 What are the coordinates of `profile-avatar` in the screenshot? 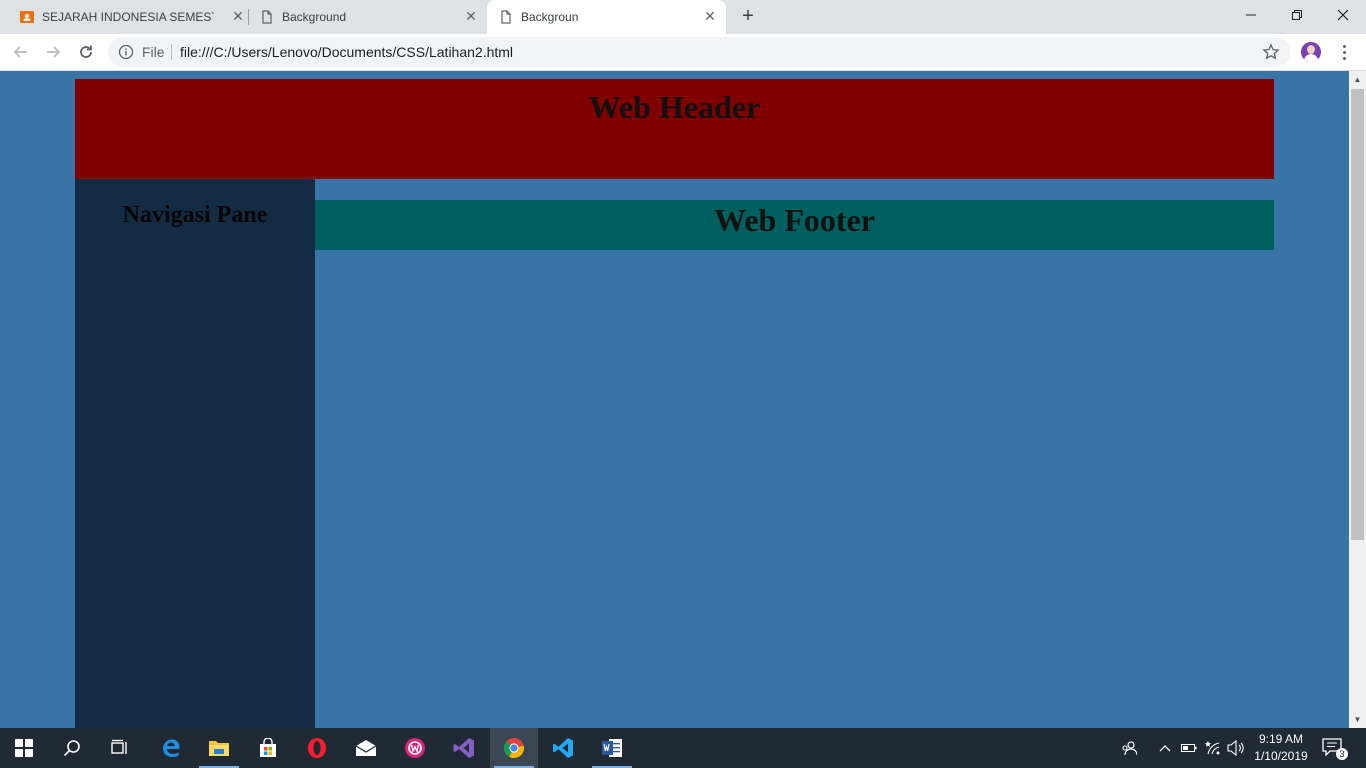 It's located at (1311, 52).